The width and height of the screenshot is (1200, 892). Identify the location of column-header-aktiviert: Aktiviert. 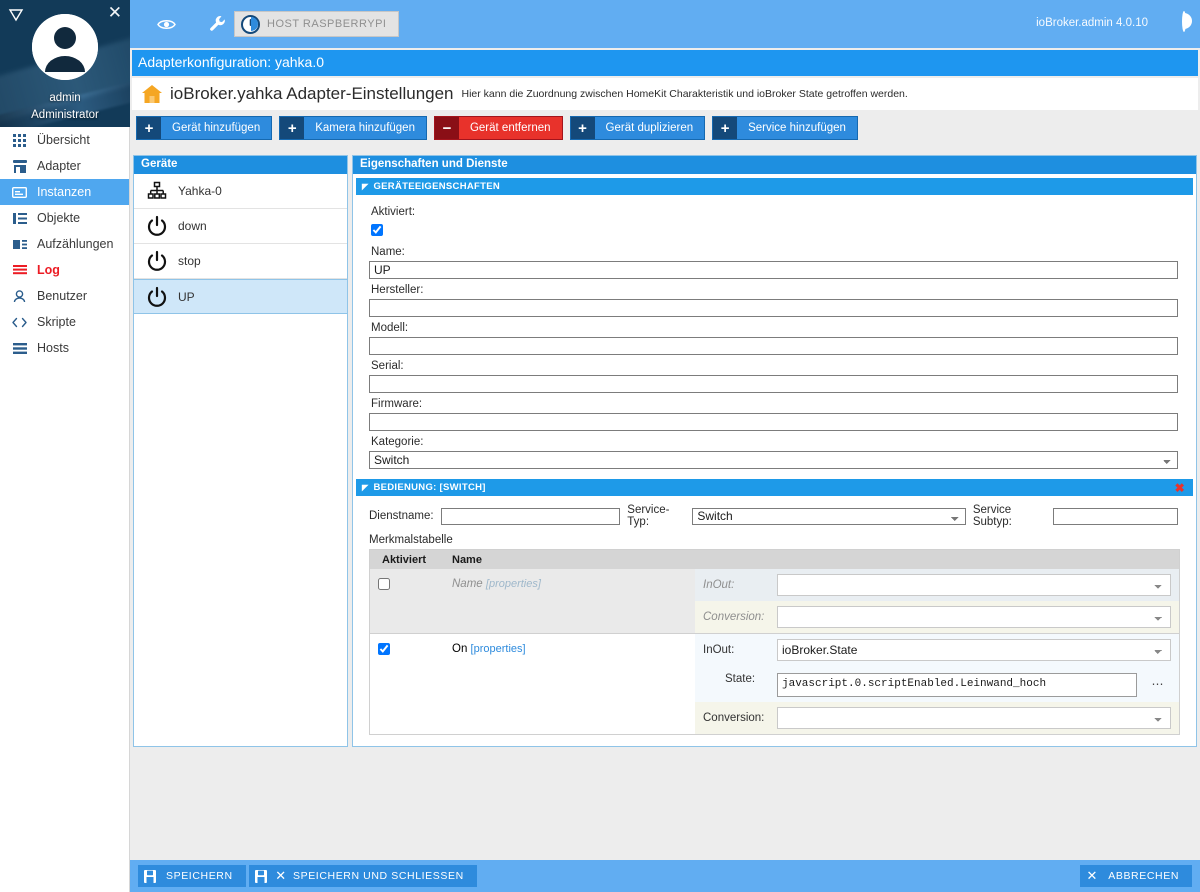
(404, 559).